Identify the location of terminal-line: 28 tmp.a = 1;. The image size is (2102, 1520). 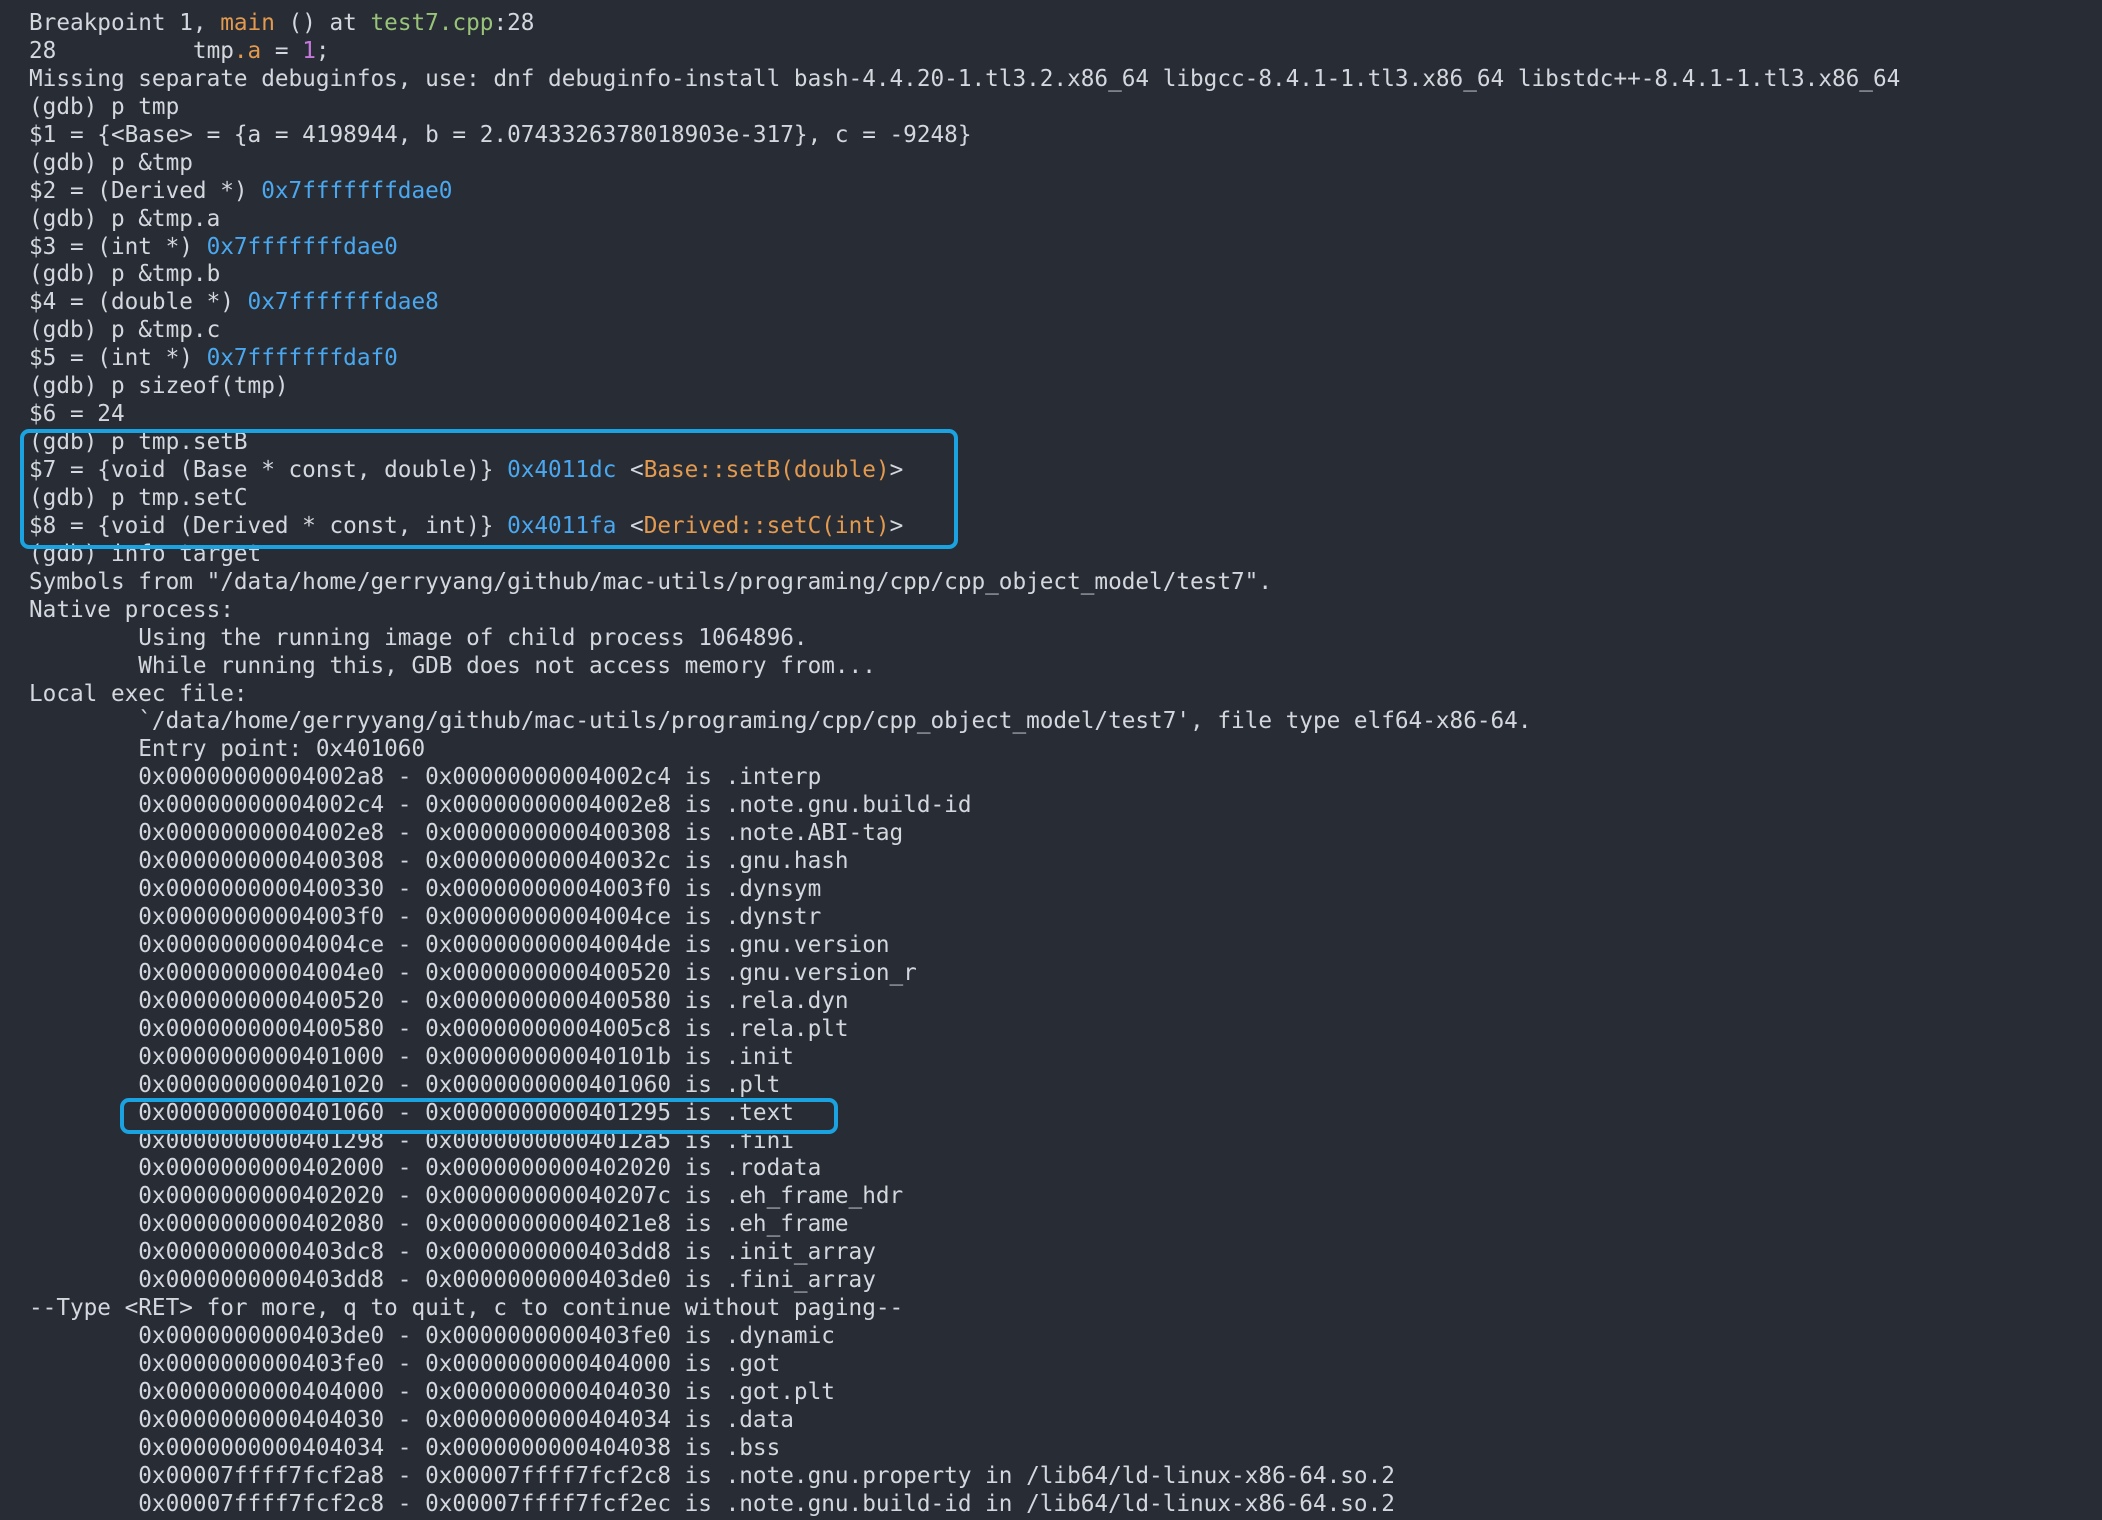
(1065, 52).